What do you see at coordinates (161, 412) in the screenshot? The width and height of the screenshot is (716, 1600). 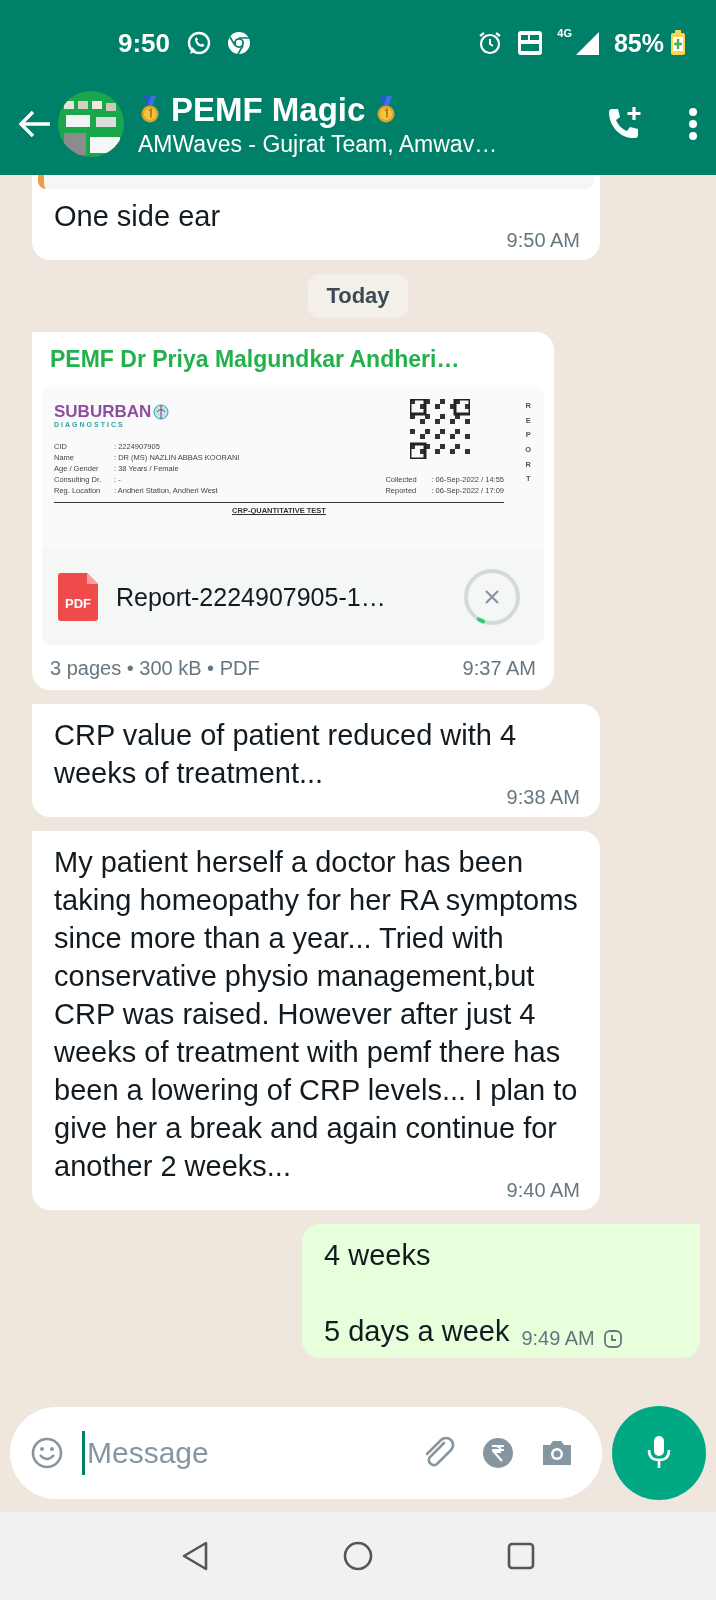 I see `globe-icon` at bounding box center [161, 412].